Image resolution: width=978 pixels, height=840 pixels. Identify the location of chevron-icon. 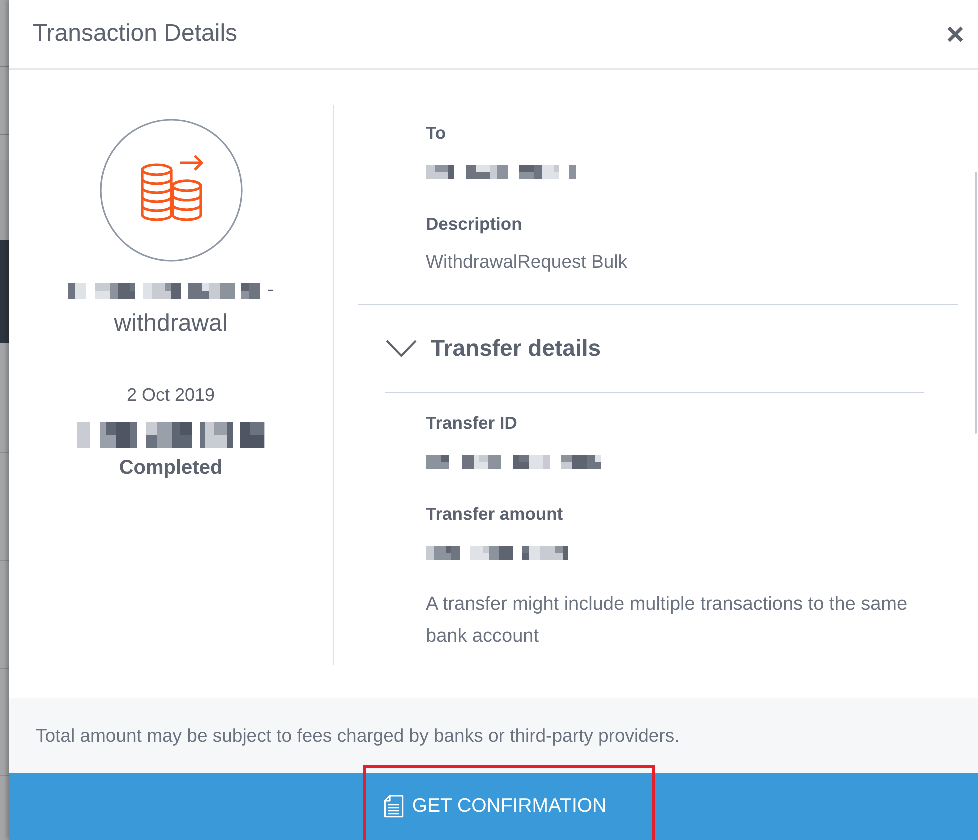
(401, 348).